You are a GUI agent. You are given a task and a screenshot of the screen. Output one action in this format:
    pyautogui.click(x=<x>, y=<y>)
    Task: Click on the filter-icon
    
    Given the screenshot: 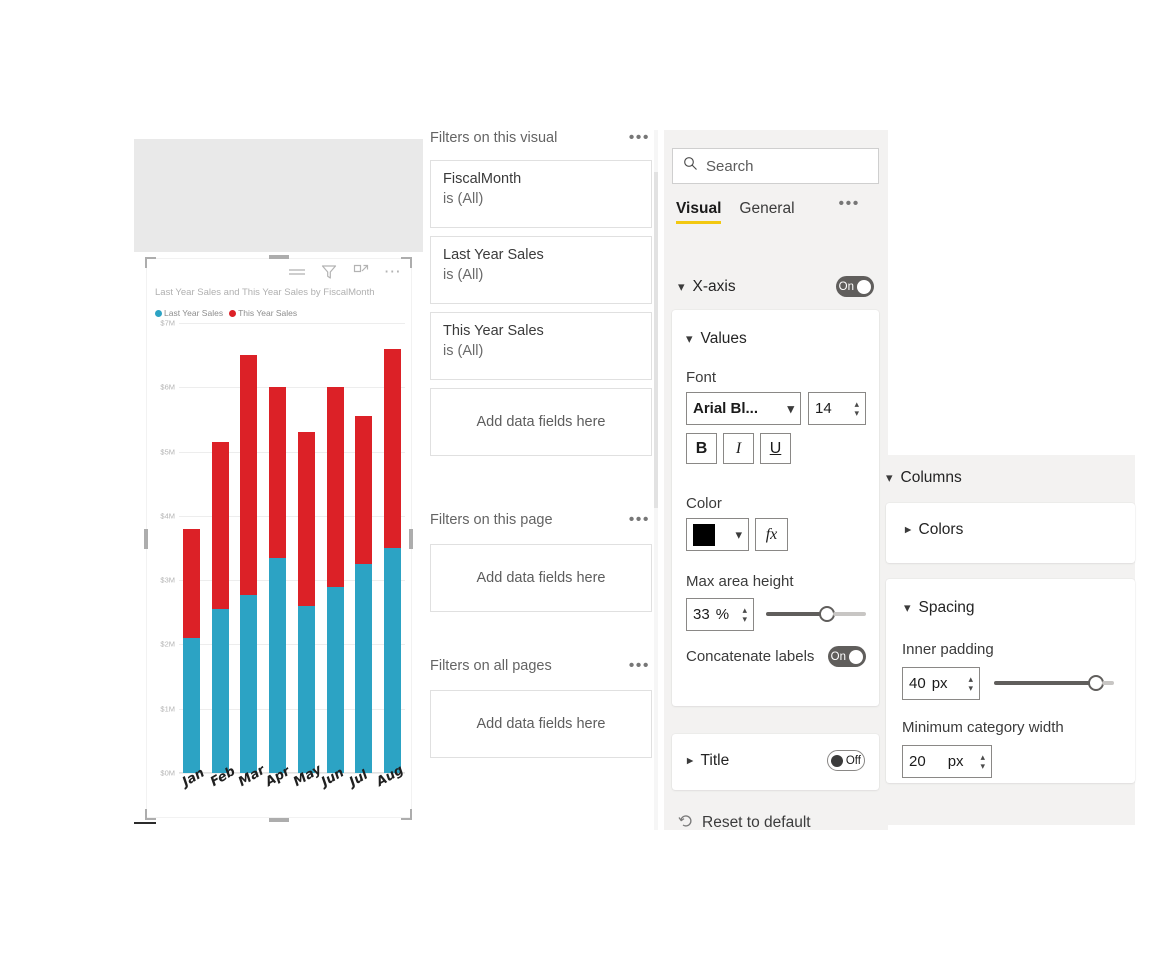 What is the action you would take?
    pyautogui.click(x=329, y=272)
    